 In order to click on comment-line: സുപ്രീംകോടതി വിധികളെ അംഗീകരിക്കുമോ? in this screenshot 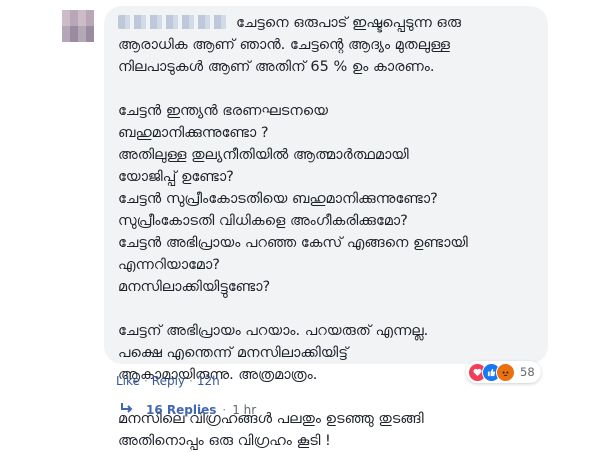, I will do `click(263, 221)`.